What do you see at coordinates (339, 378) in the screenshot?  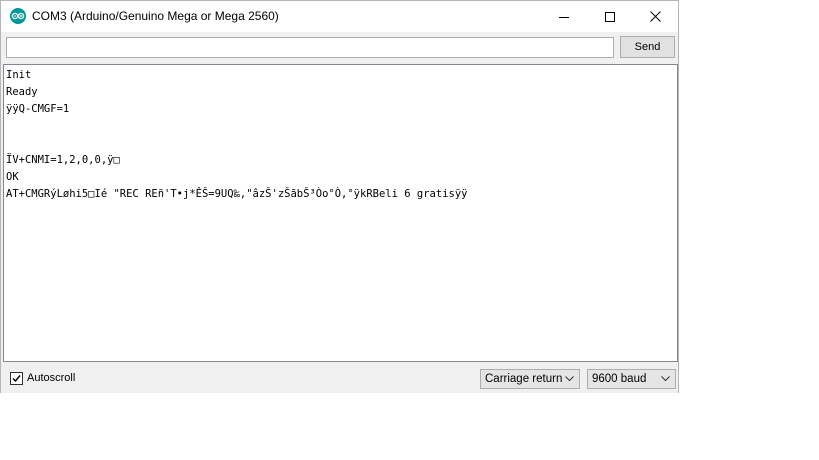 I see `status-bar: Autoscroll Carriage return 9600 baud` at bounding box center [339, 378].